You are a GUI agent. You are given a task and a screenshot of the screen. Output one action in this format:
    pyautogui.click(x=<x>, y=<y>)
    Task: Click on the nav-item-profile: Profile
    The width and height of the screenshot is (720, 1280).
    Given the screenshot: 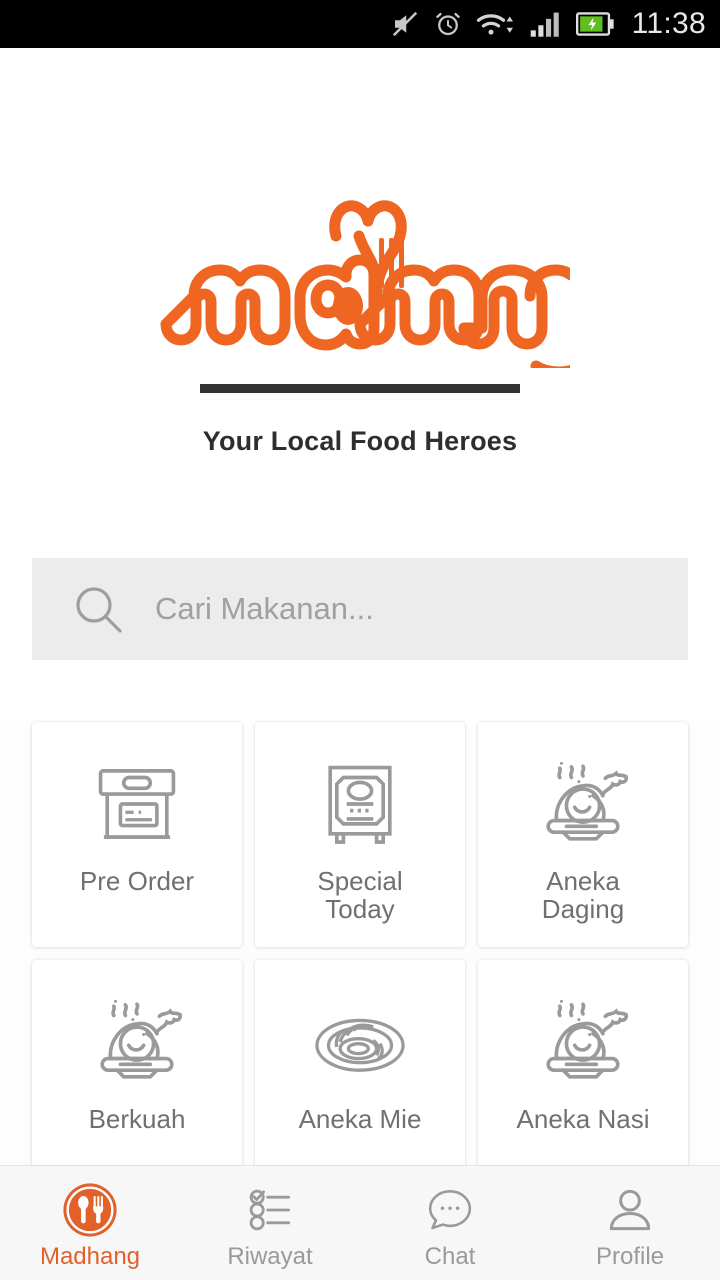 What is the action you would take?
    pyautogui.click(x=630, y=1223)
    